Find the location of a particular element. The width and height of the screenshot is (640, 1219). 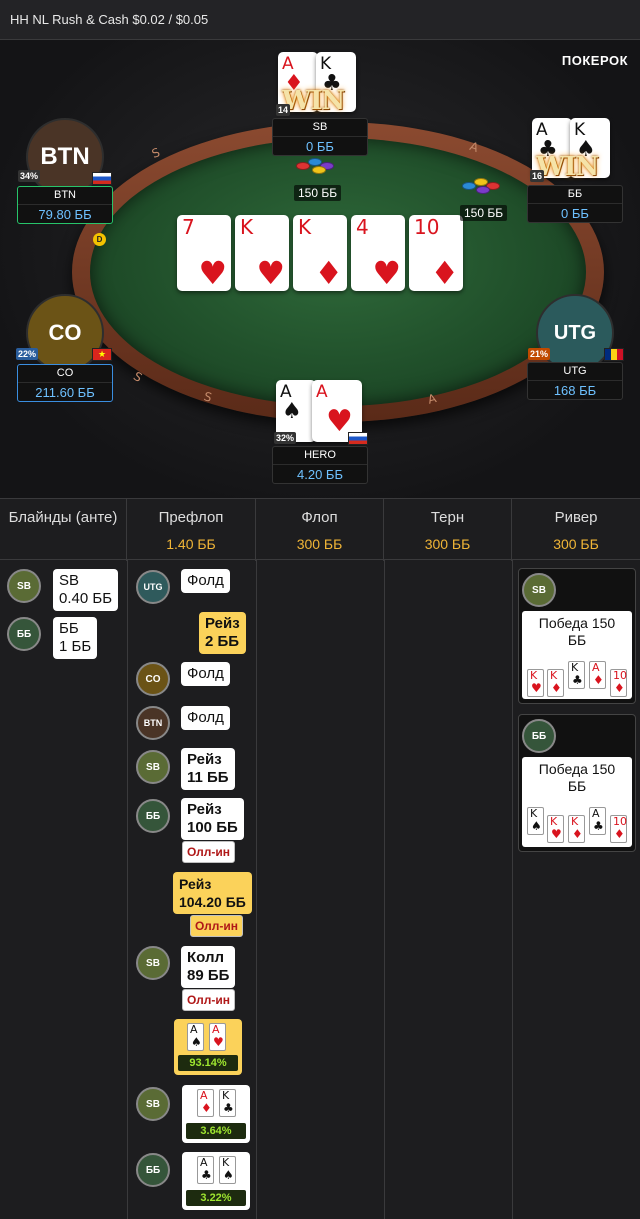

hero-equity-box: A ♠ A ♥ 93.14% is located at coordinates (208, 1047).